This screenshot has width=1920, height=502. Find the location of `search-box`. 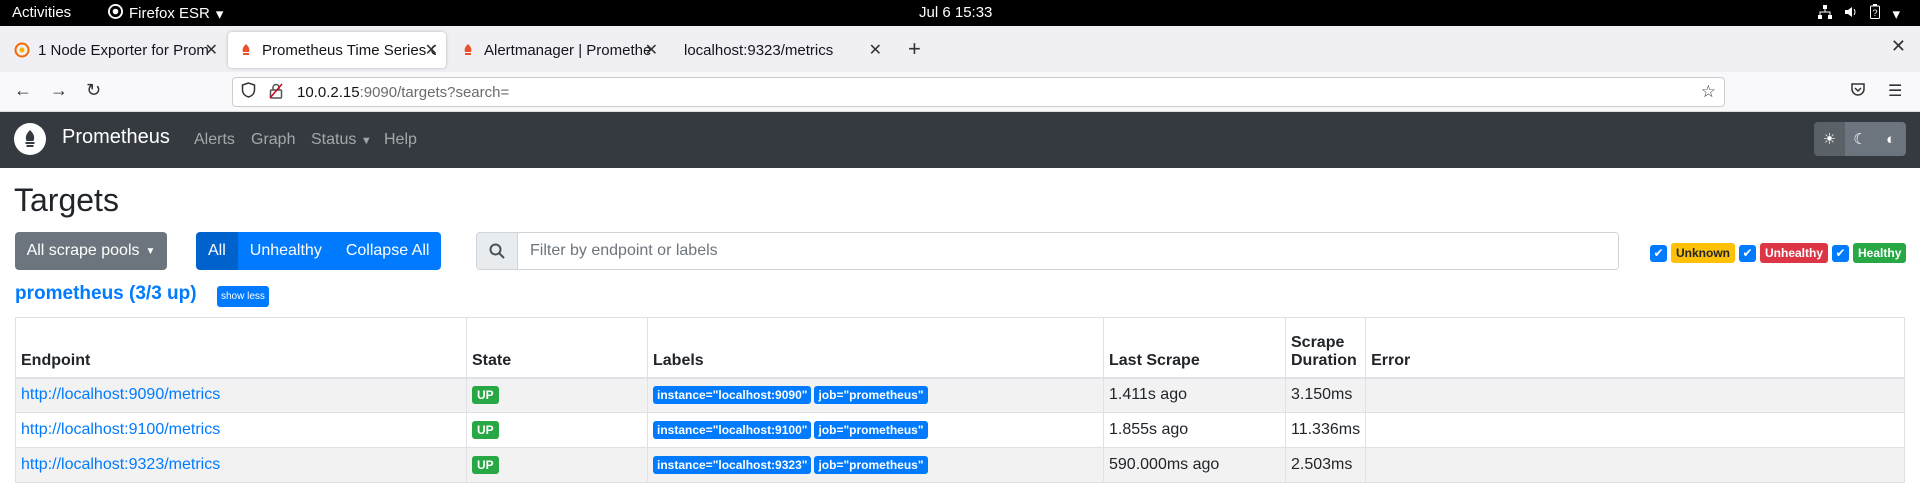

search-box is located at coordinates (1047, 251).